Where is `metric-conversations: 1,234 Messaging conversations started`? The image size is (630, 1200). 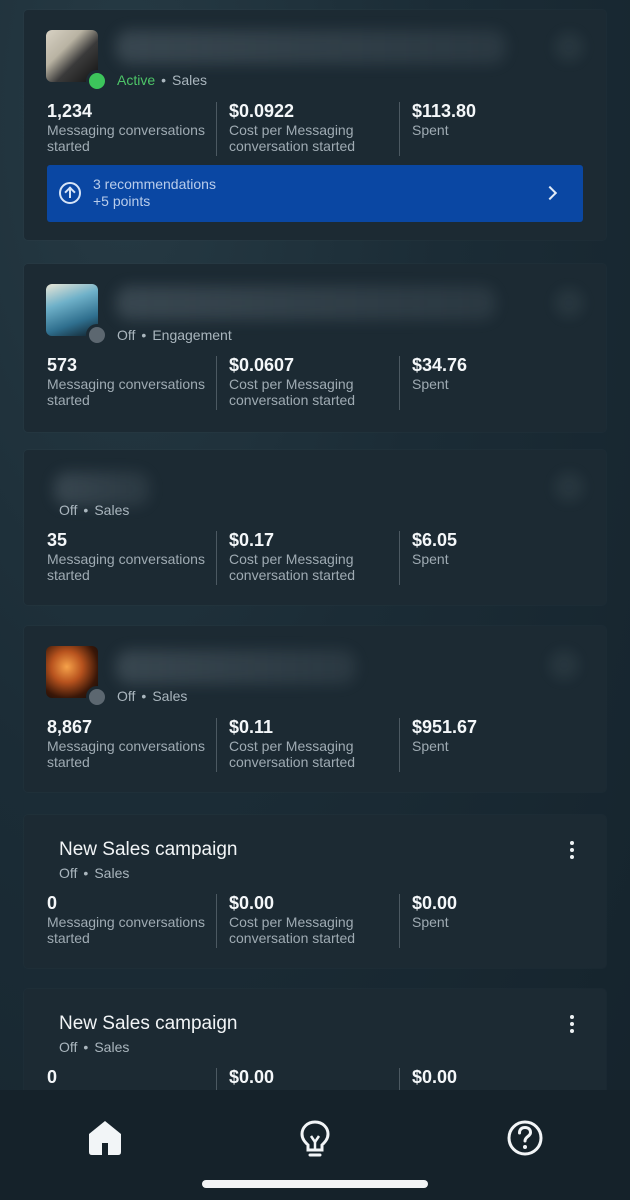
metric-conversations: 1,234 Messaging conversations started is located at coordinates (131, 129).